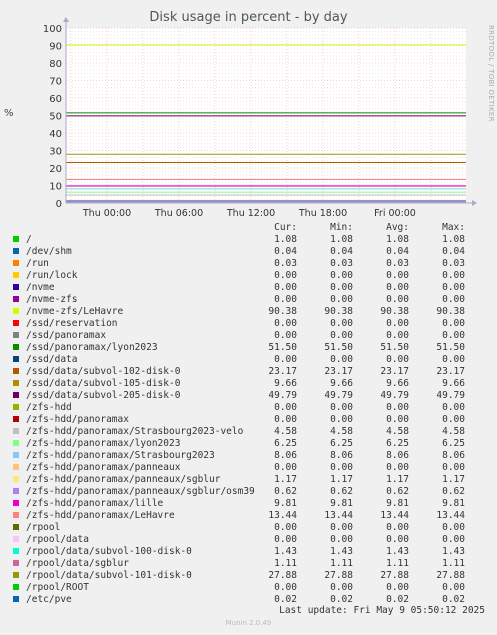  What do you see at coordinates (341, 443) in the screenshot?
I see `legend-min-value: 6.25` at bounding box center [341, 443].